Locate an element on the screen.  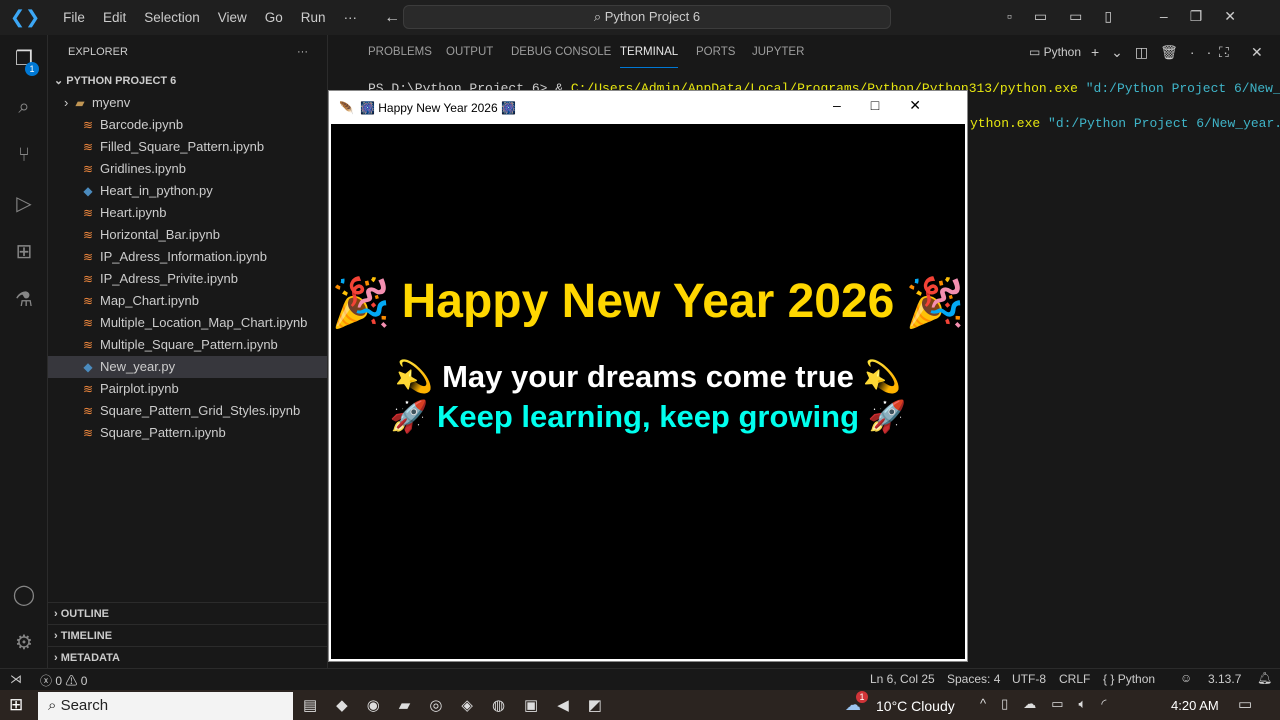
menu-more: ··· is located at coordinates (351, 17).